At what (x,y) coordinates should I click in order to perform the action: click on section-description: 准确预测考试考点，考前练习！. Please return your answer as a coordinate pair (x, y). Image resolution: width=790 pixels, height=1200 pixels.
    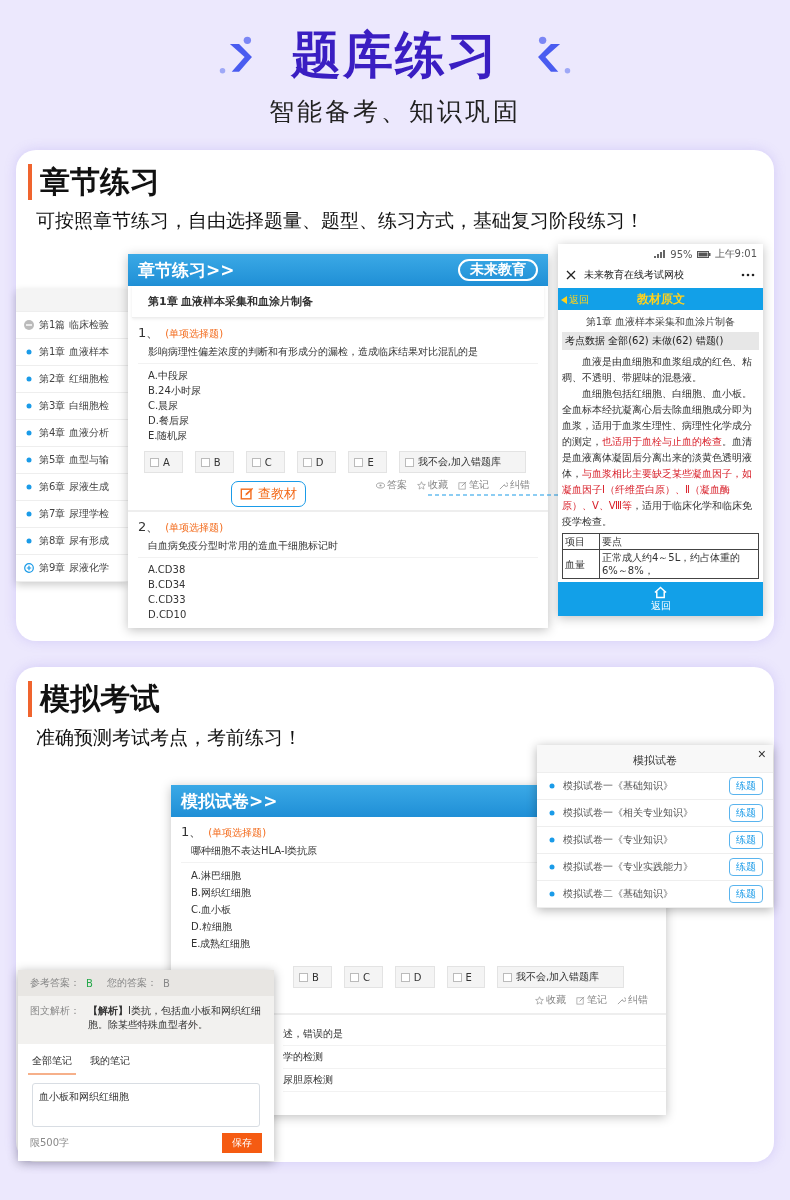
    Looking at the image, I should click on (169, 737).